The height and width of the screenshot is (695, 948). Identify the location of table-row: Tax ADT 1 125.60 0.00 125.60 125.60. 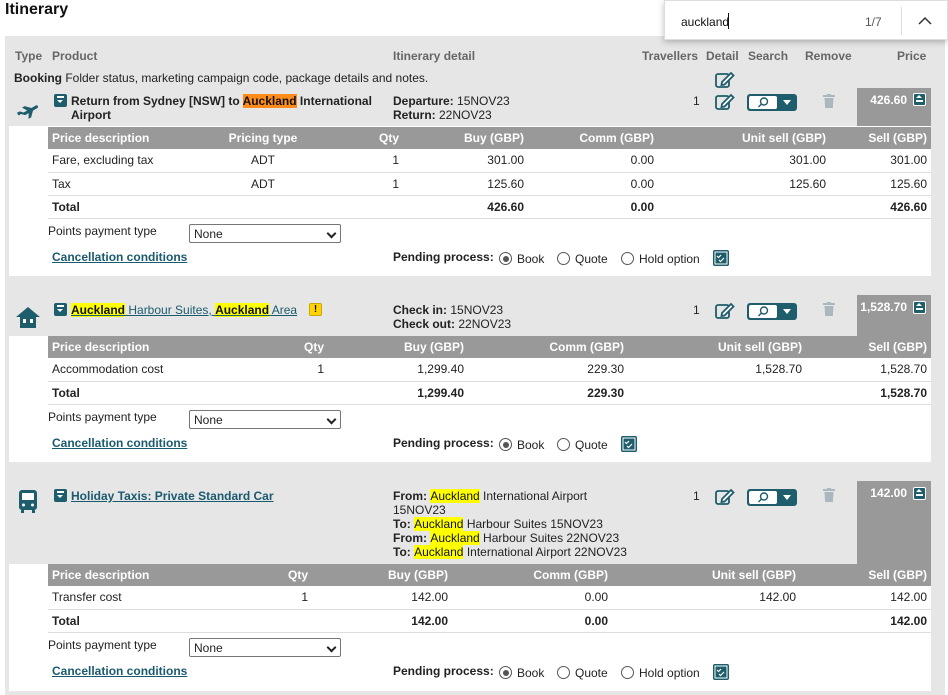
(489, 184).